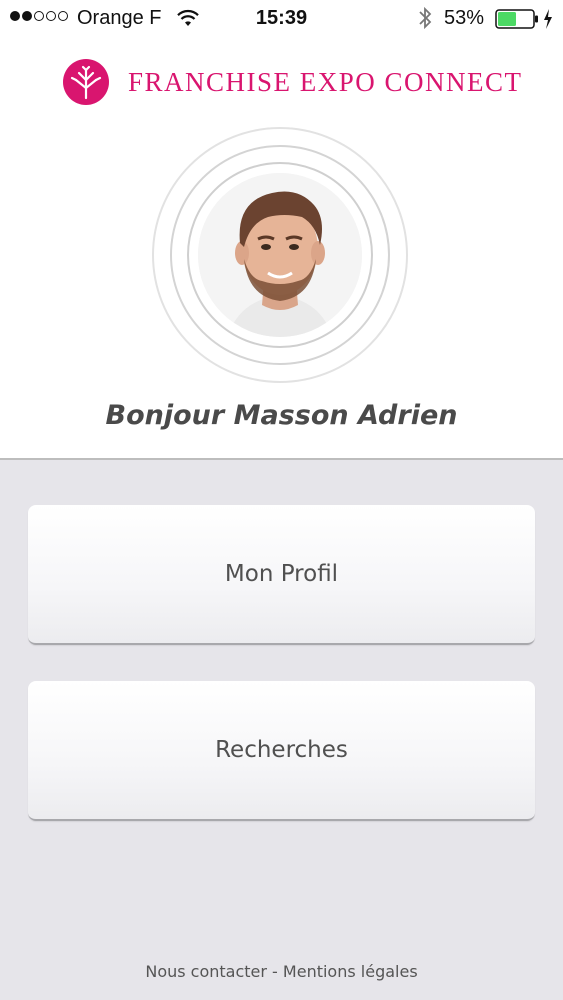 The width and height of the screenshot is (563, 1000). What do you see at coordinates (464, 18) in the screenshot?
I see `battery-percent: 53%` at bounding box center [464, 18].